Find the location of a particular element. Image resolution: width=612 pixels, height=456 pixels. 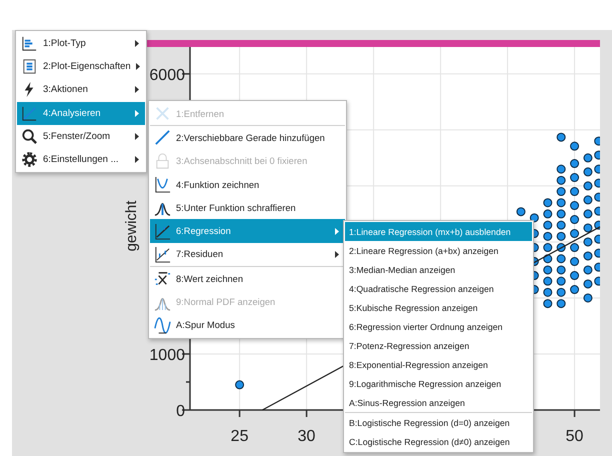

menu-item: 4:Funktion zeichnen is located at coordinates (247, 184).